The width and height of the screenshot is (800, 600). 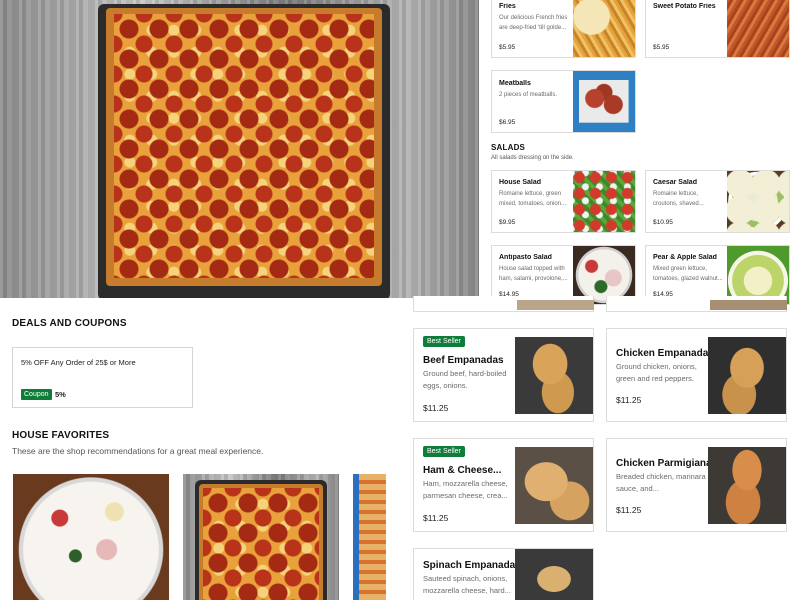 What do you see at coordinates (69, 323) in the screenshot?
I see `deals-title: DEALS AND COUPONS` at bounding box center [69, 323].